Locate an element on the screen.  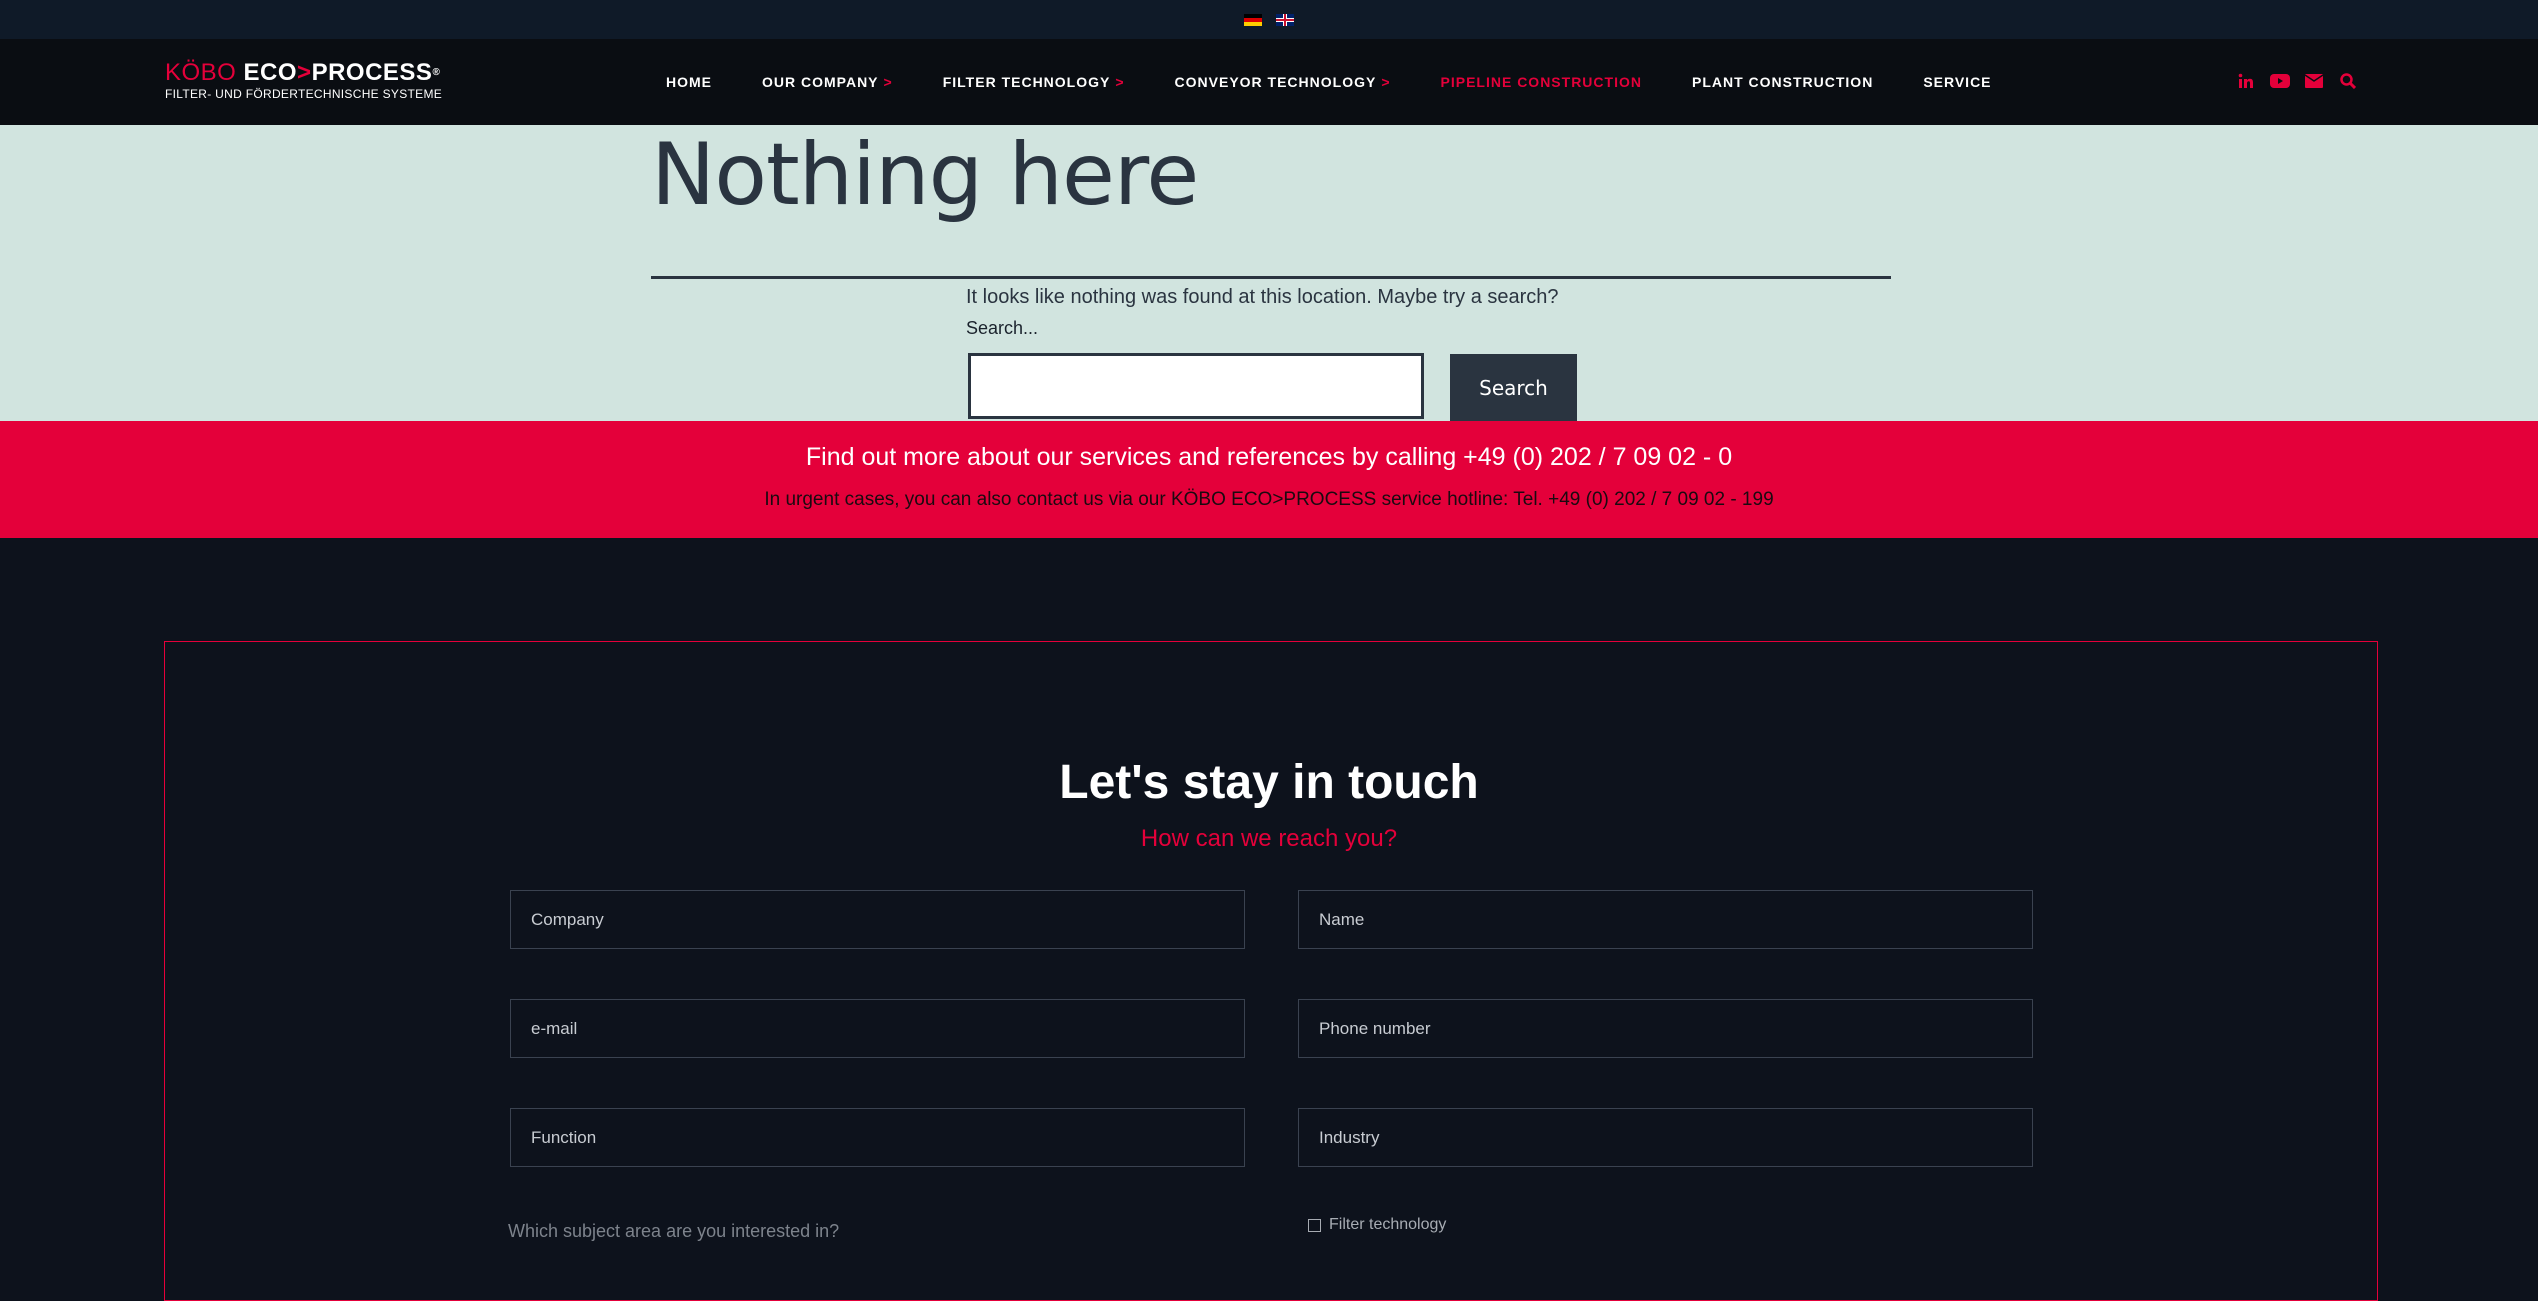
company-field is located at coordinates (877, 919).